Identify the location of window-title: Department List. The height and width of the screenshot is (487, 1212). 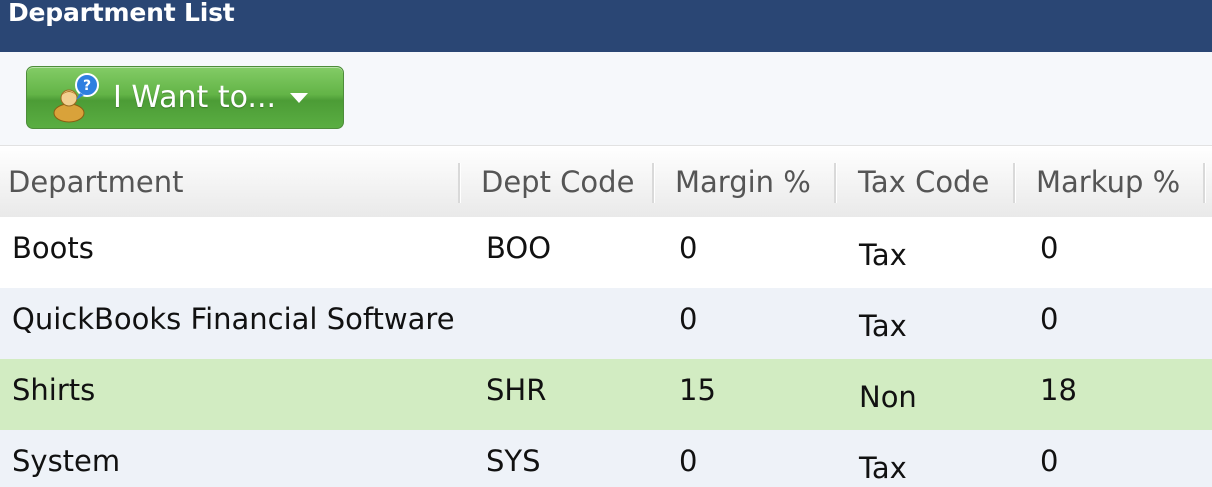
(121, 13).